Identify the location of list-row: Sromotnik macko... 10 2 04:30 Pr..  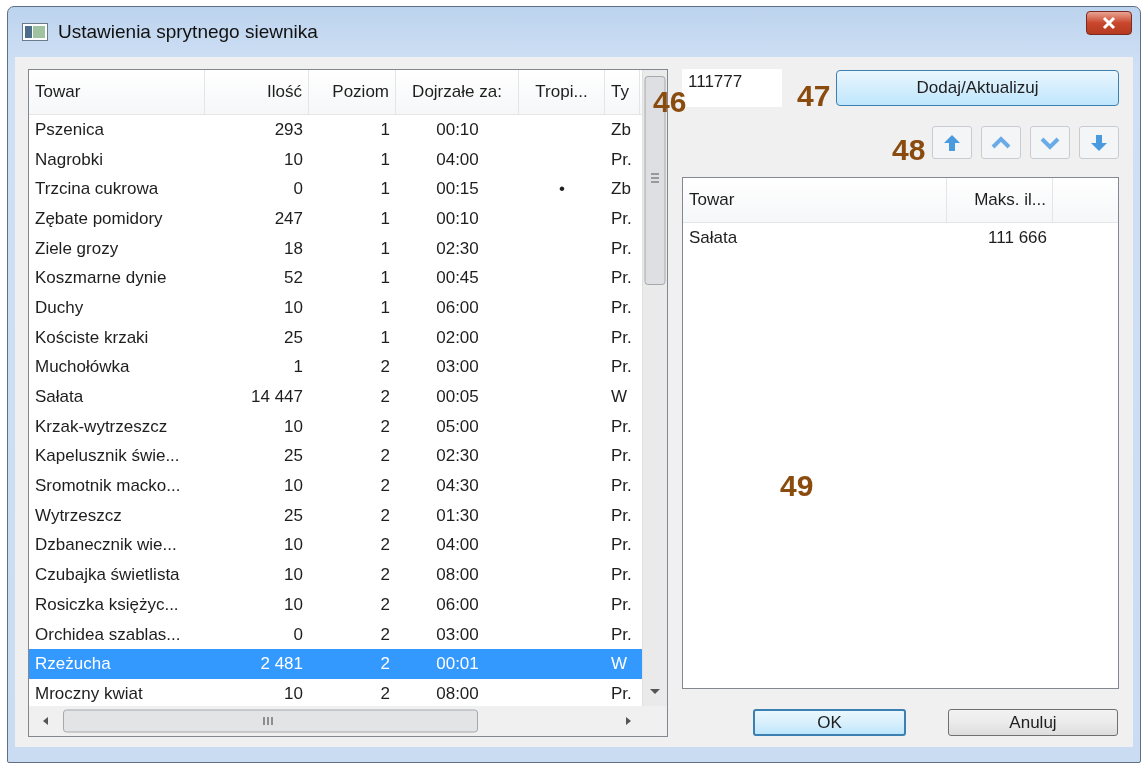
(335, 486).